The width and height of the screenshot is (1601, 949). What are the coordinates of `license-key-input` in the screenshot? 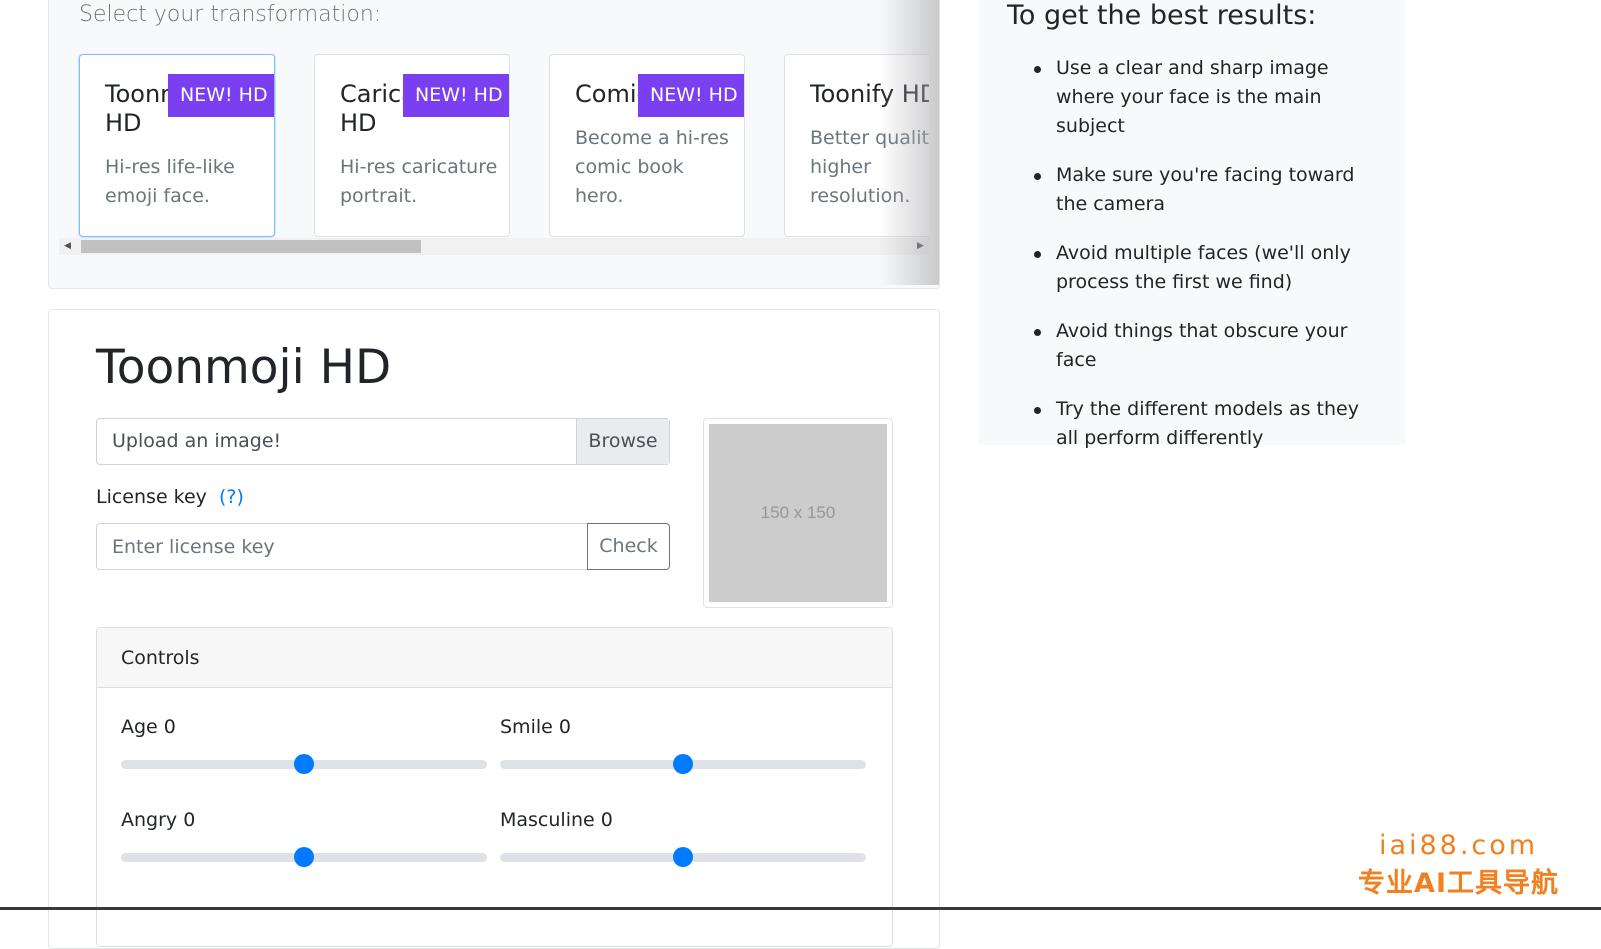 It's located at (342, 546).